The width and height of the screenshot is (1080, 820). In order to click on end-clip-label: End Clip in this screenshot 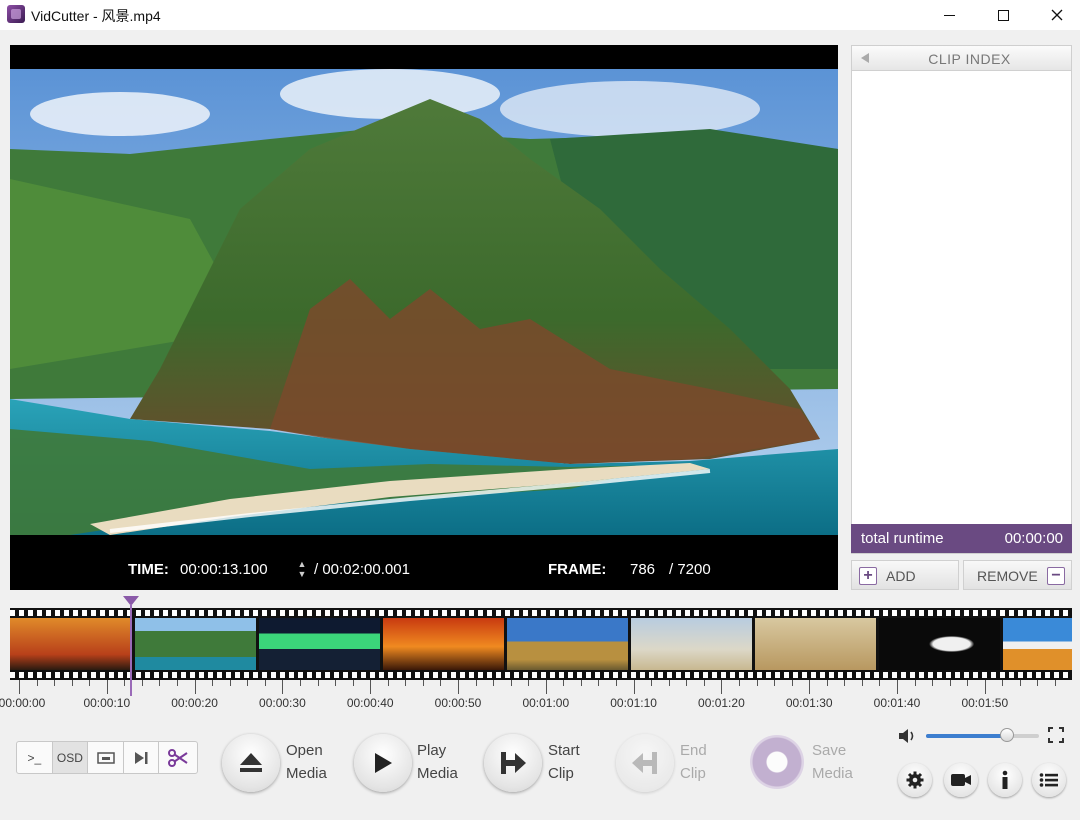, I will do `click(693, 762)`.